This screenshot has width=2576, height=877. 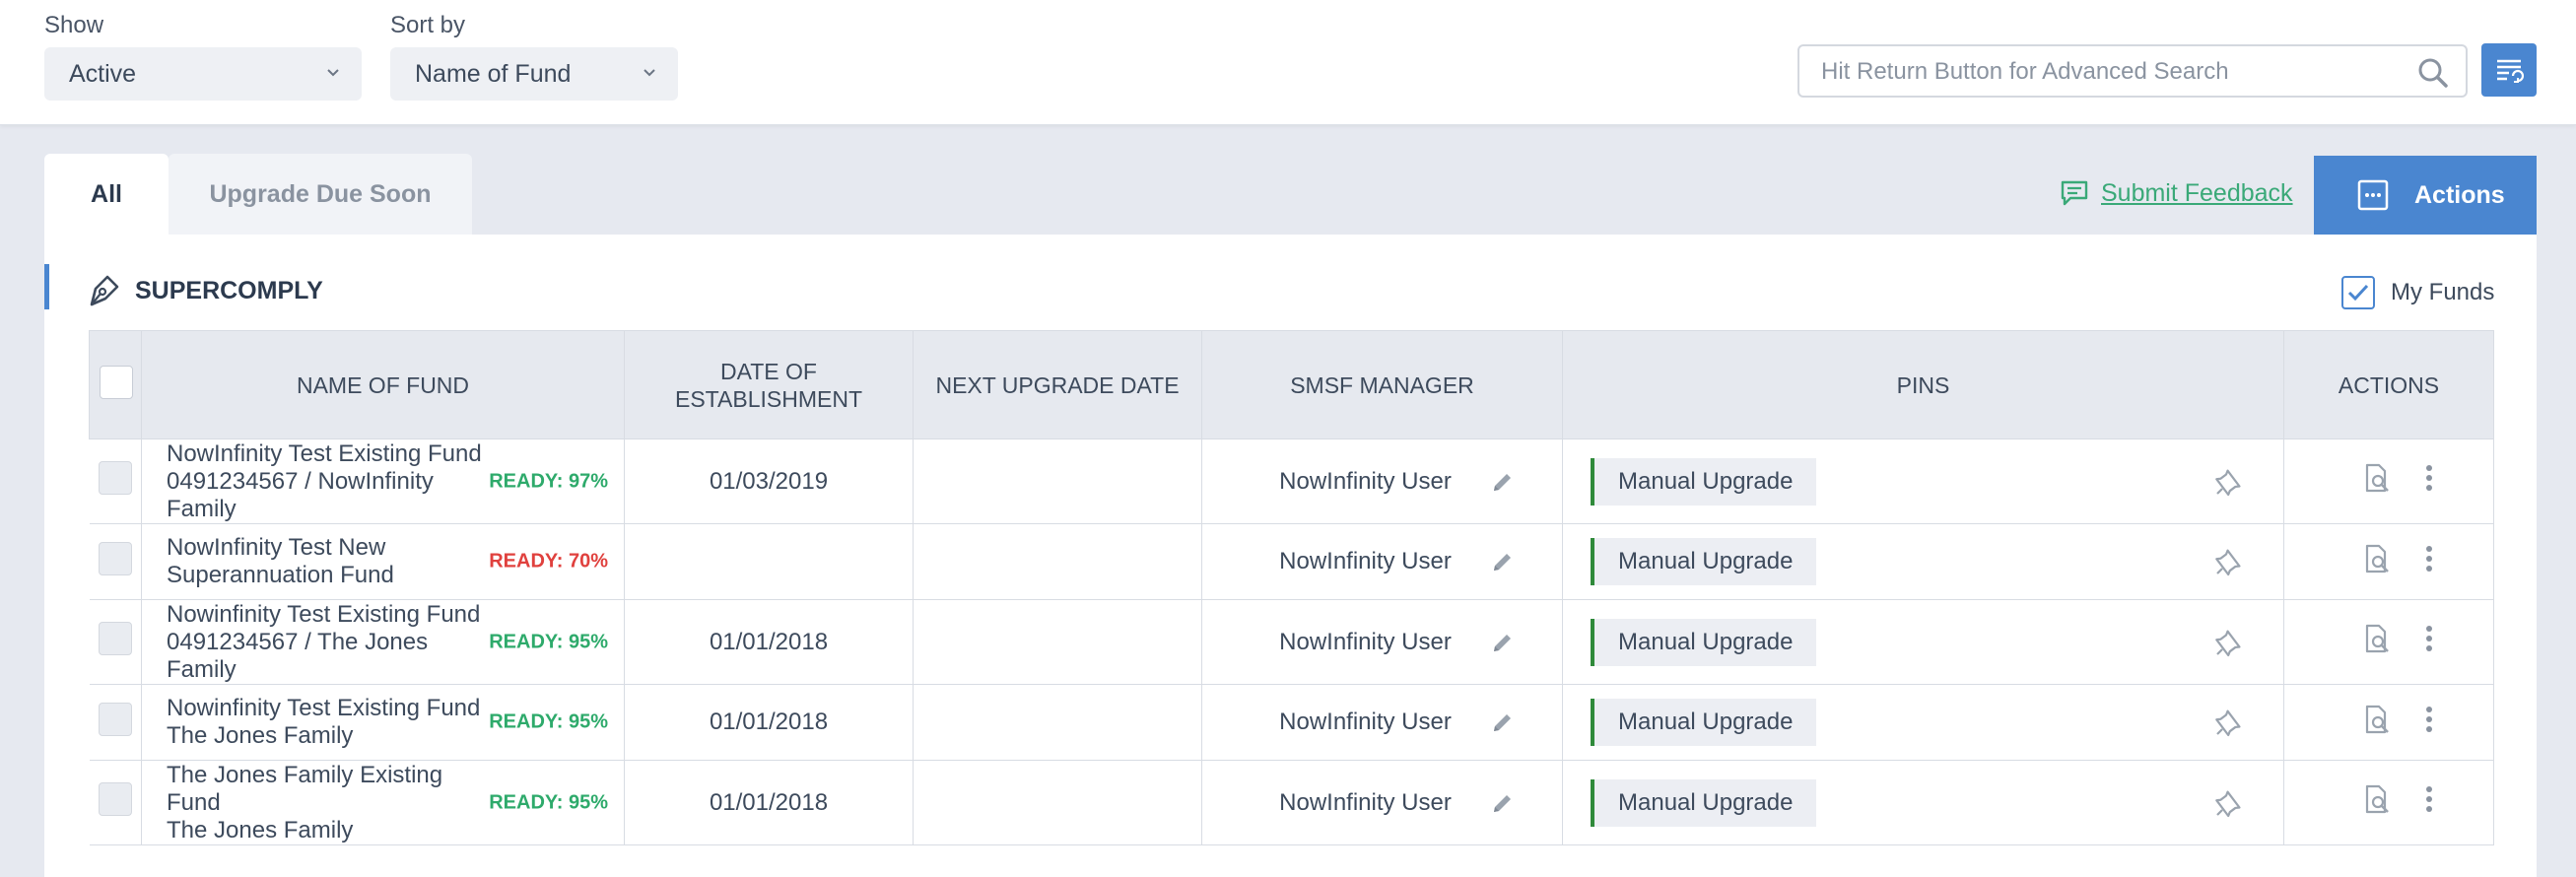 I want to click on list-settings-icon, so click(x=2511, y=71).